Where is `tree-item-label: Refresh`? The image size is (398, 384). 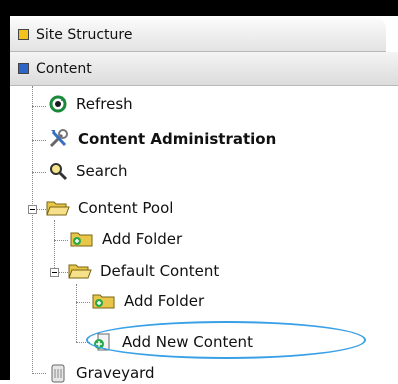
tree-item-label: Refresh is located at coordinates (104, 104).